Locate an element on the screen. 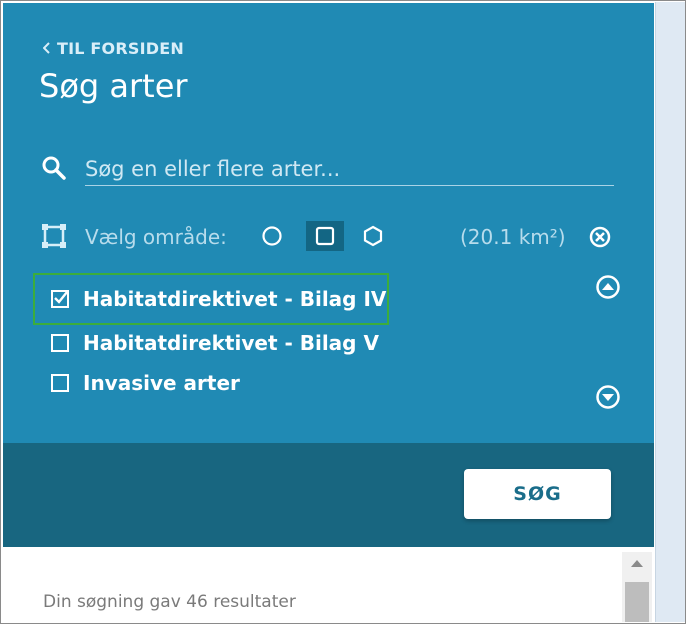  search-icon is located at coordinates (54, 168).